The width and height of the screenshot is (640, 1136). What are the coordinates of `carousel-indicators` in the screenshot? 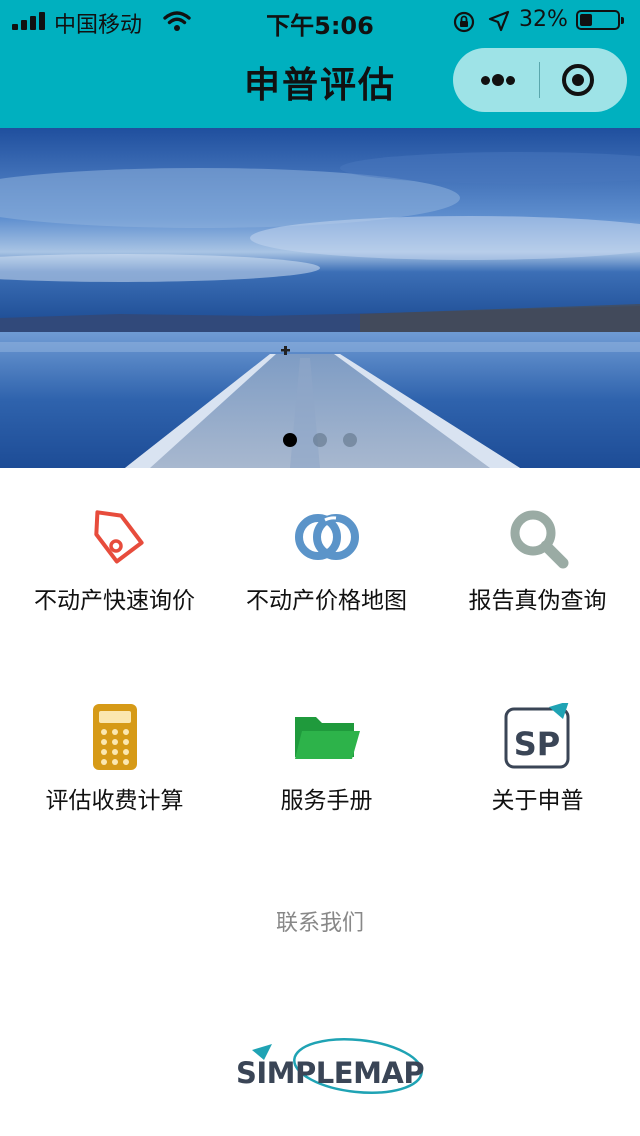 It's located at (320, 441).